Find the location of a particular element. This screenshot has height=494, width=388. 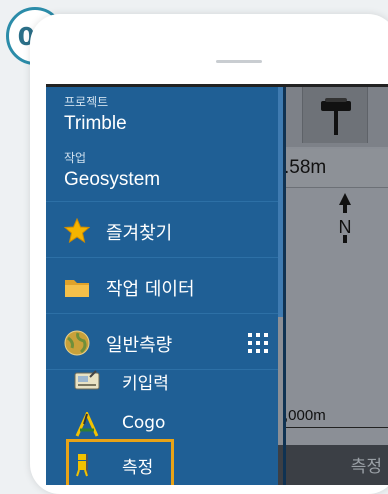

scale-bar is located at coordinates (336, 427).